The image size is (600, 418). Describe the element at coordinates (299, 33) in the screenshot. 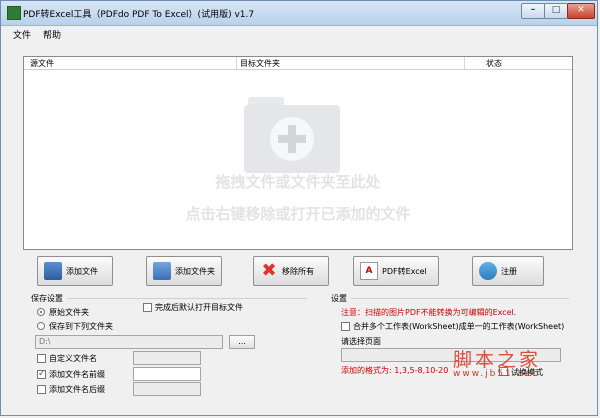

I see `menu-bar: 文件 帮助` at that location.